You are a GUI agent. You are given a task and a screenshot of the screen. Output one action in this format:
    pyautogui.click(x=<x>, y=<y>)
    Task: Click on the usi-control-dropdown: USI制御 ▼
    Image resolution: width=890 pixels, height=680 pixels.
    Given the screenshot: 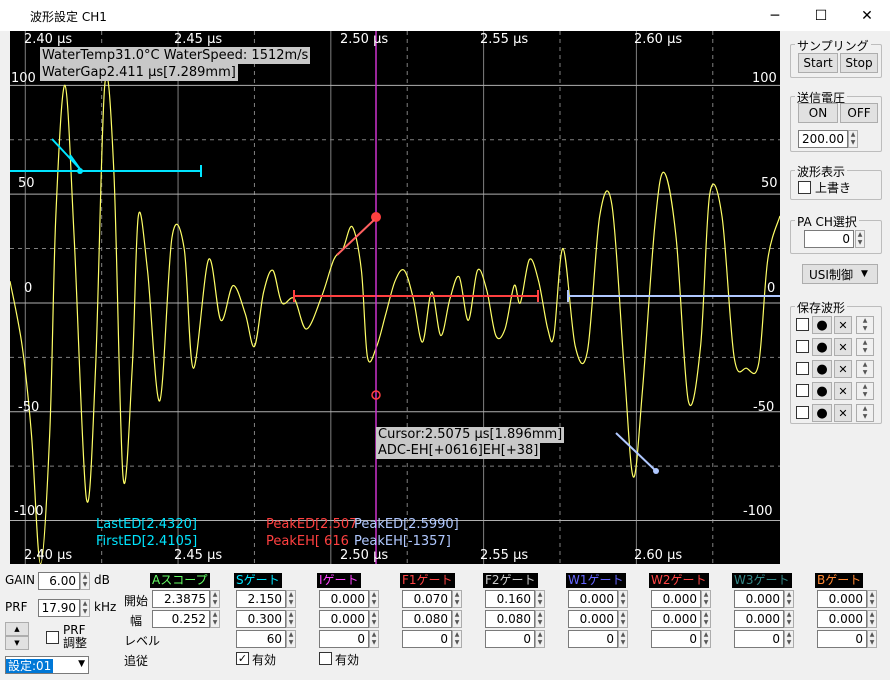 What is the action you would take?
    pyautogui.click(x=840, y=274)
    